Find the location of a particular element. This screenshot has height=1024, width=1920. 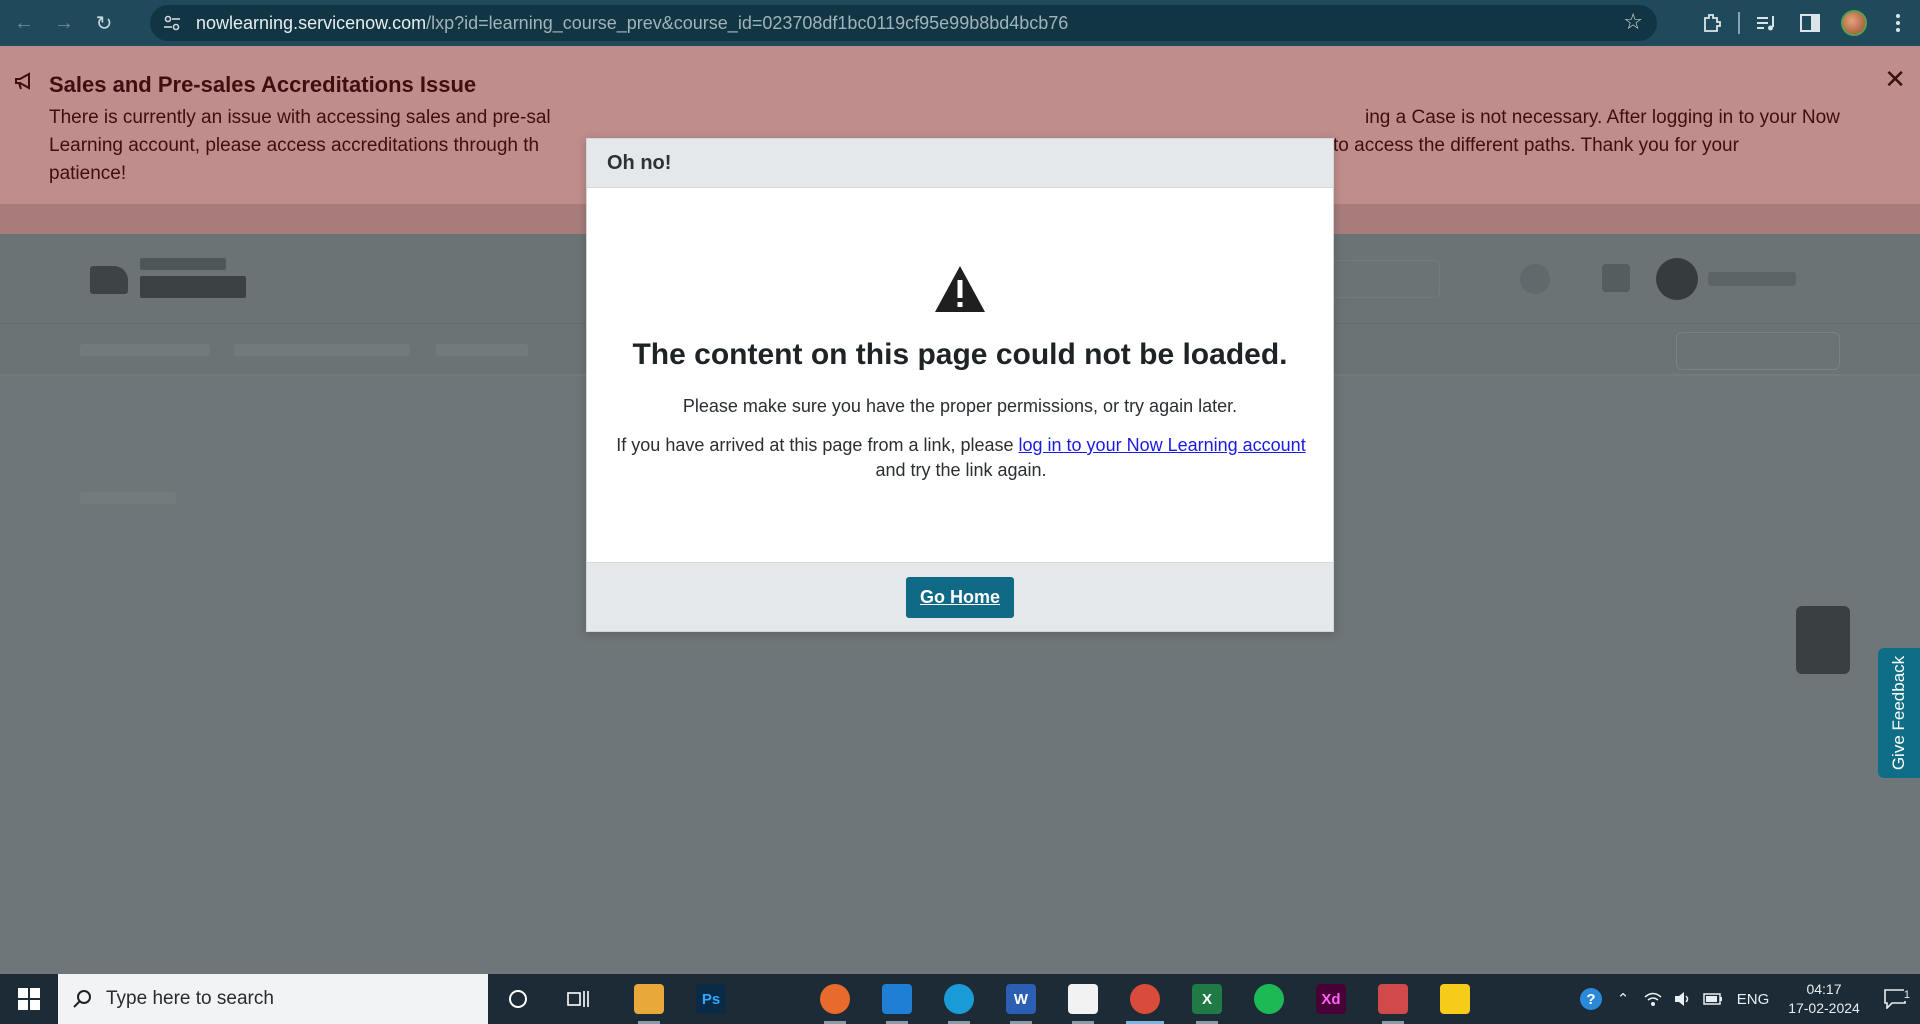

profile-avatar is located at coordinates (1854, 23).